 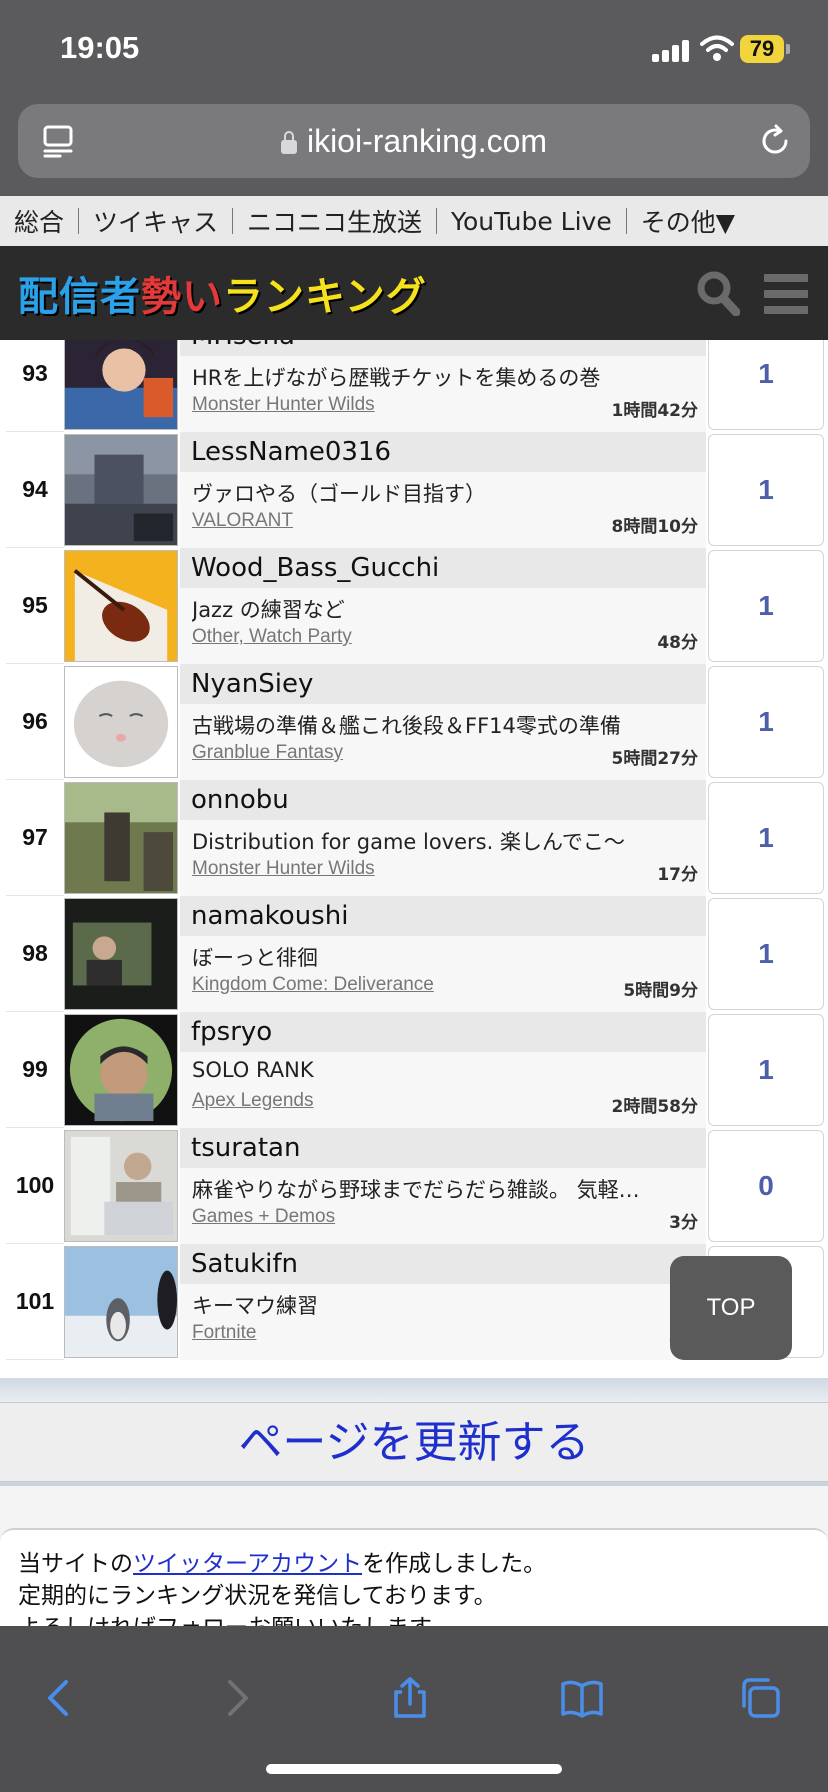 I want to click on rank-number: 96, so click(x=35, y=722).